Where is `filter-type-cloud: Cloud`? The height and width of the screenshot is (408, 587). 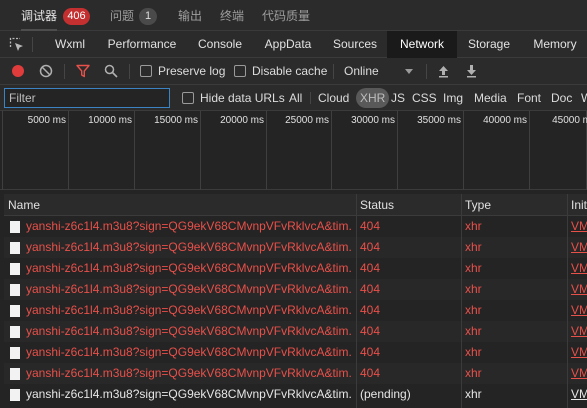
filter-type-cloud: Cloud is located at coordinates (333, 98).